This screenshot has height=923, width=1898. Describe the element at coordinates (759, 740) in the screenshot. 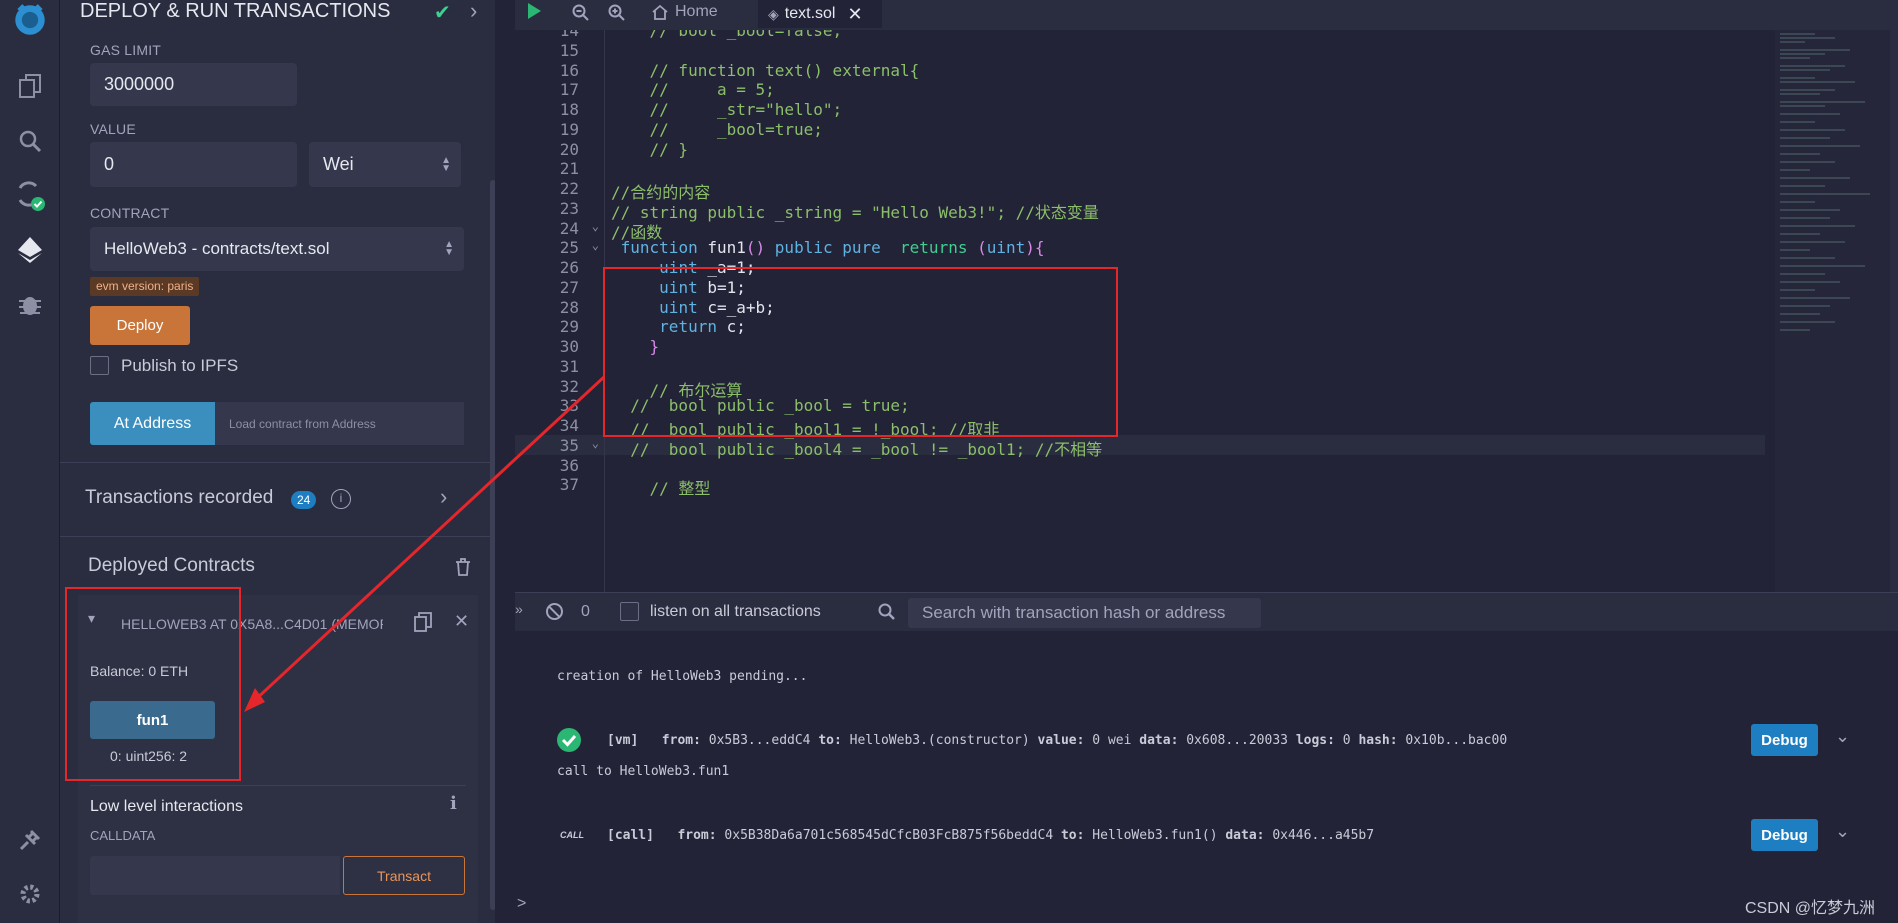

I see `tx1-from: 0x5B3...eddC4` at that location.